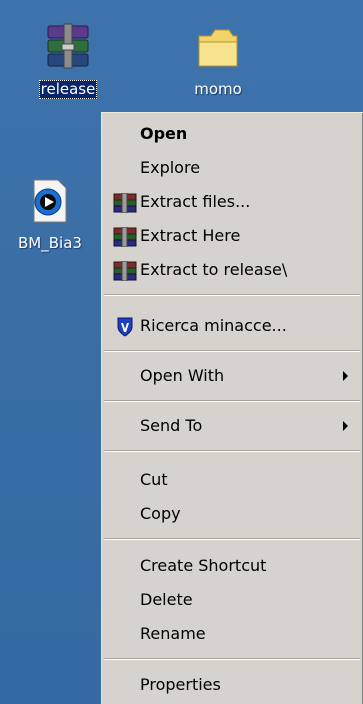 Image resolution: width=363 pixels, height=704 pixels. What do you see at coordinates (218, 89) in the screenshot?
I see `desktop-icon-label: momo` at bounding box center [218, 89].